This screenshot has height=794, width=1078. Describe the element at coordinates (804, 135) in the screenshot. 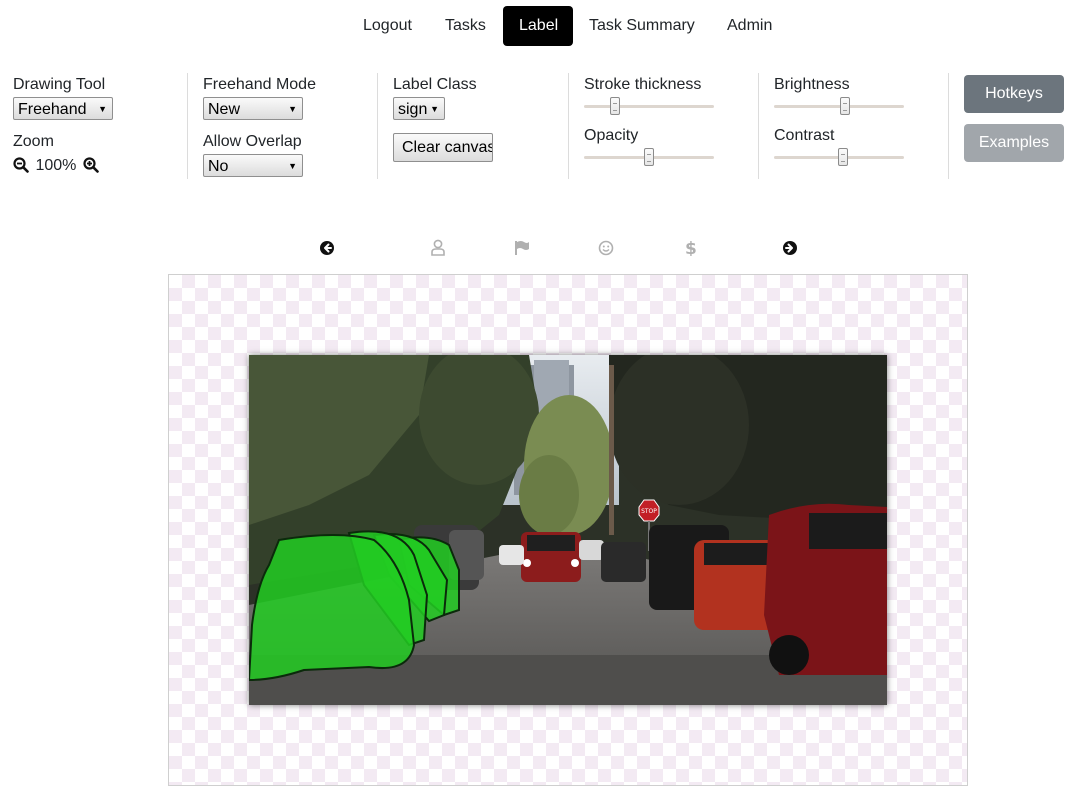

I see `contrast-label: Contrast` at that location.